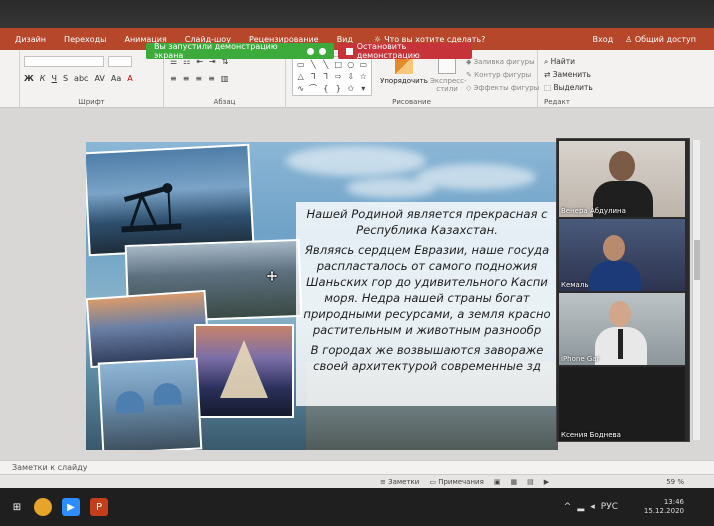 This screenshot has height=526, width=714. I want to click on shape-fill-button: ◆ Заливка фигуры, so click(502, 62).